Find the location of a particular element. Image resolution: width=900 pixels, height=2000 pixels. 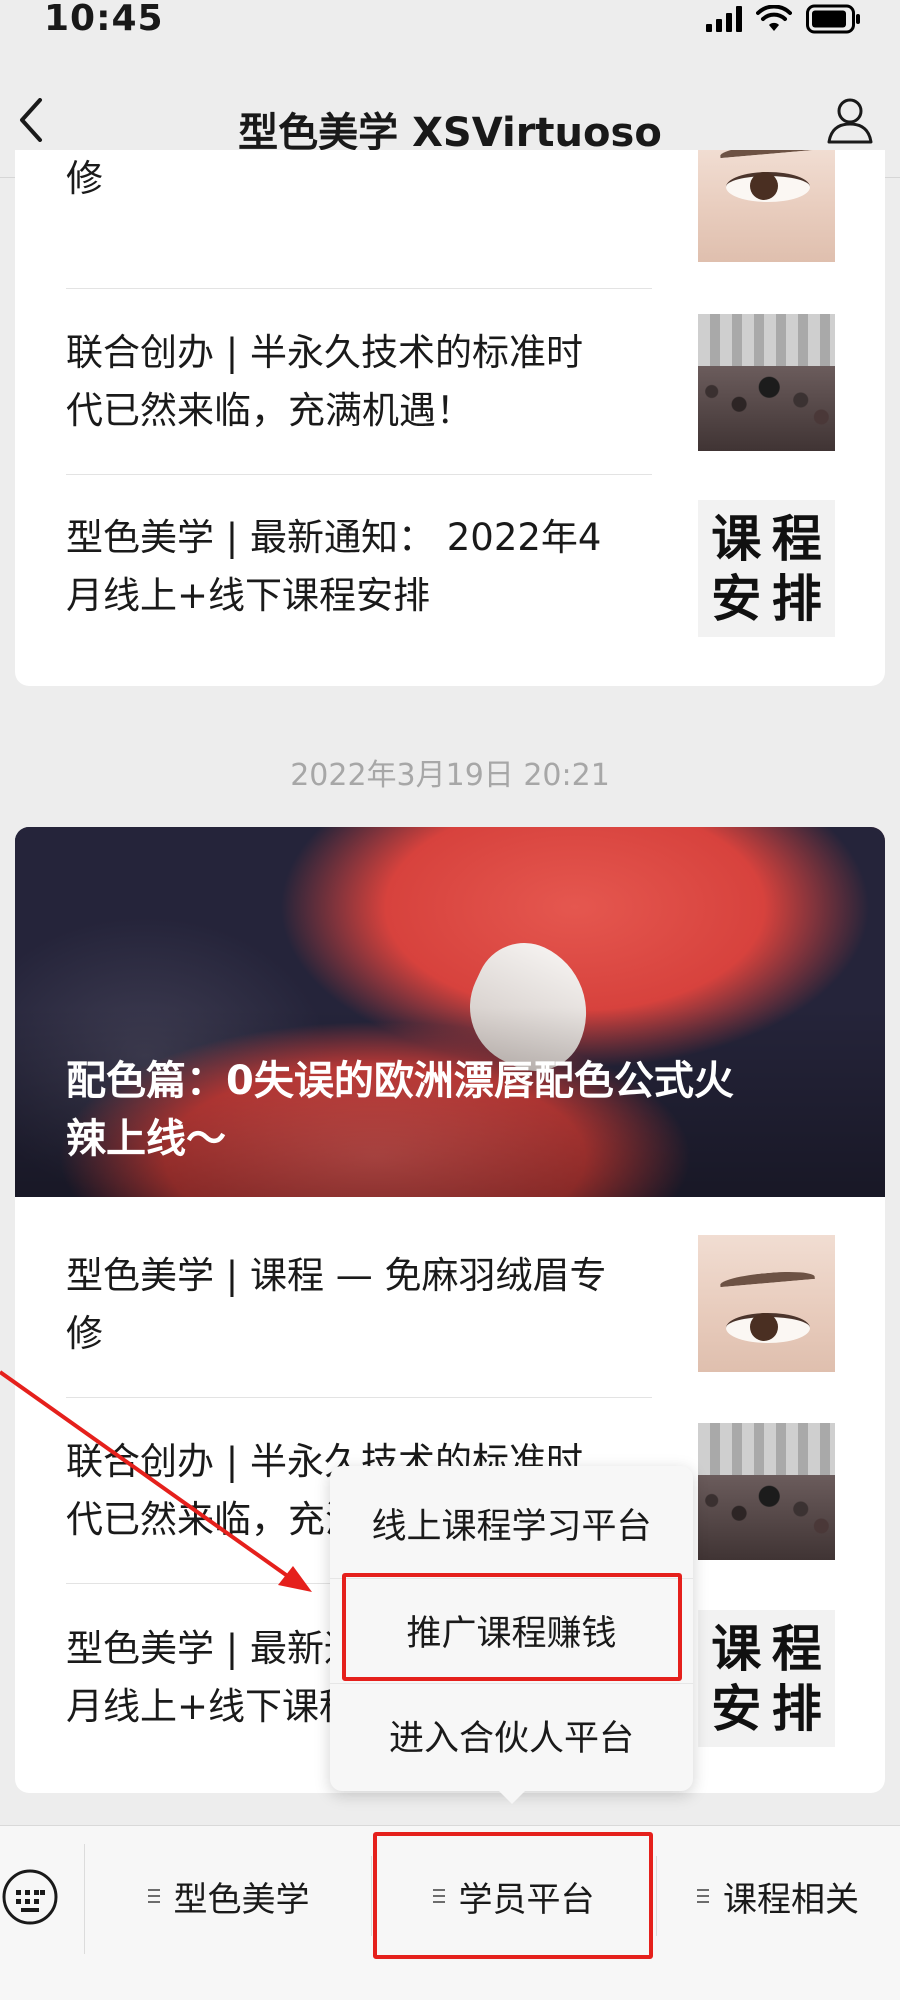

message-timestamp: 2022年3月19日 20:21 is located at coordinates (450, 775).